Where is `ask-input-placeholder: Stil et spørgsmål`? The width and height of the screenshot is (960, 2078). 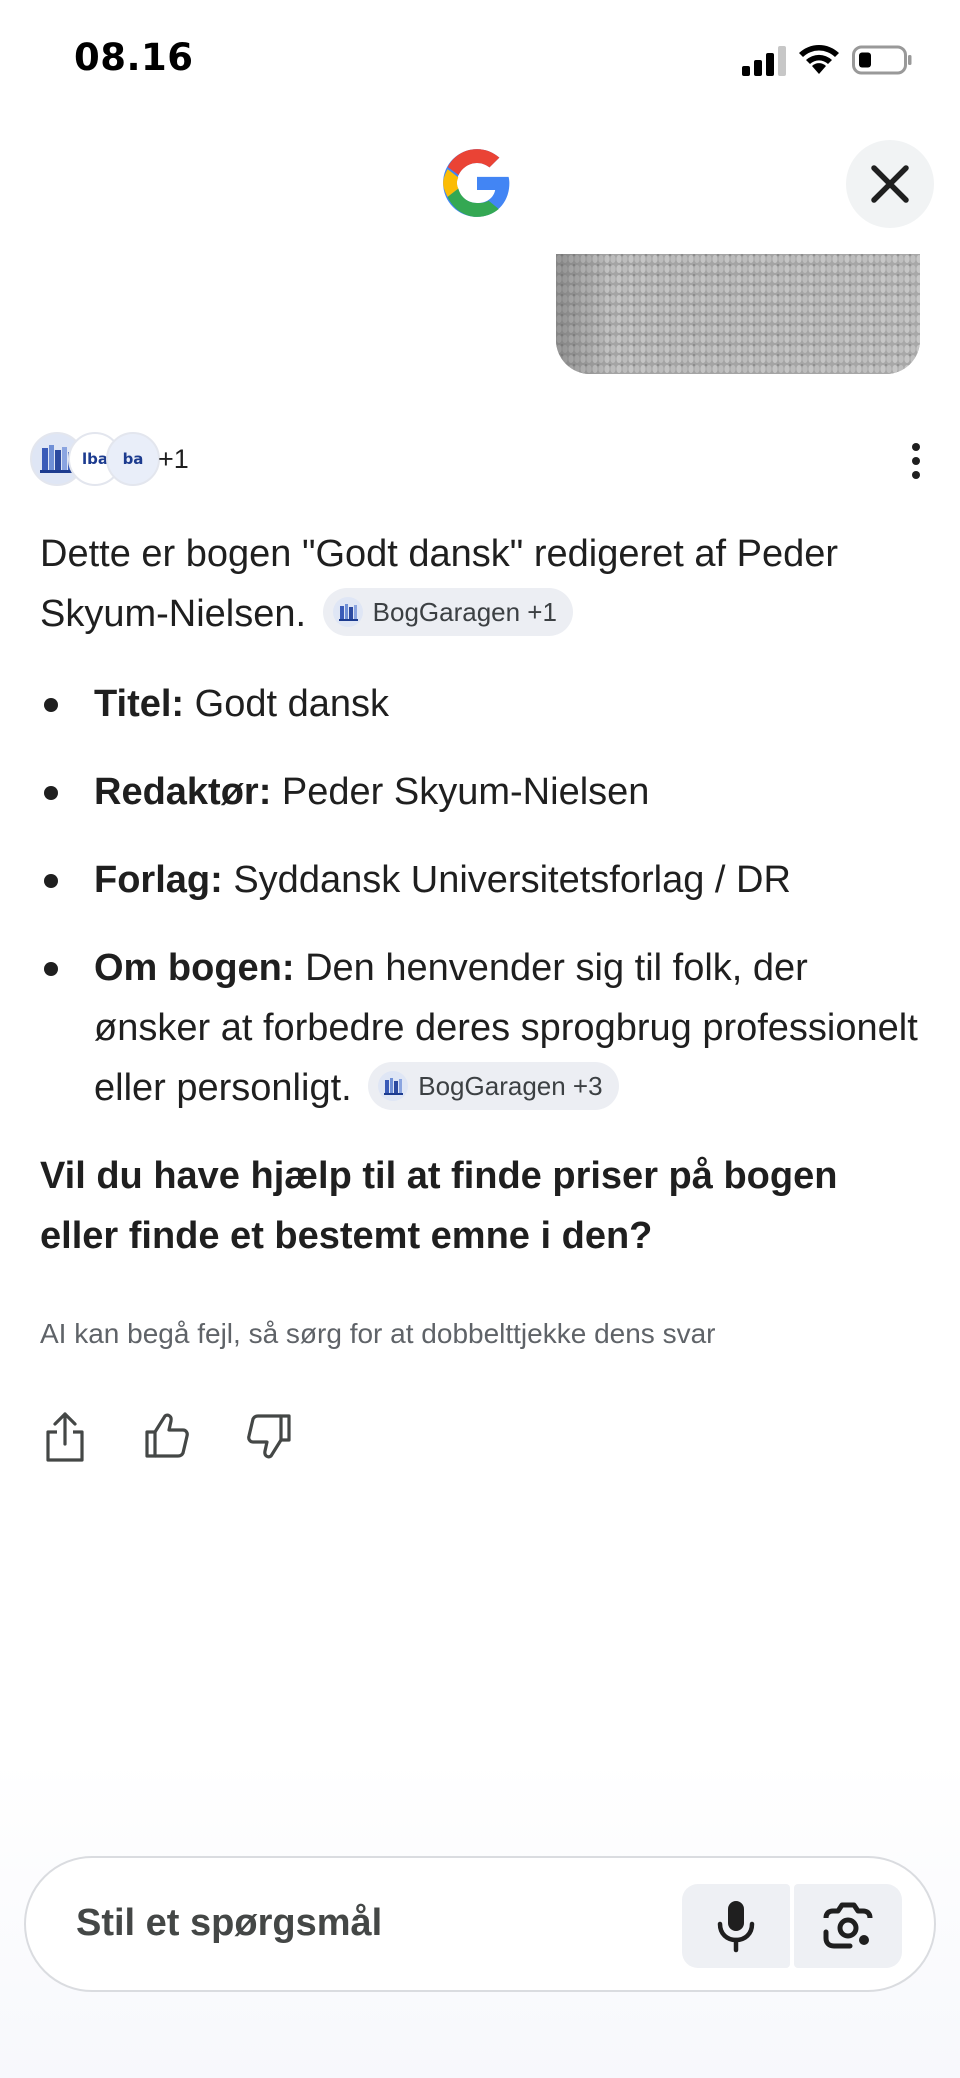 ask-input-placeholder: Stil et spørgsmål is located at coordinates (229, 1923).